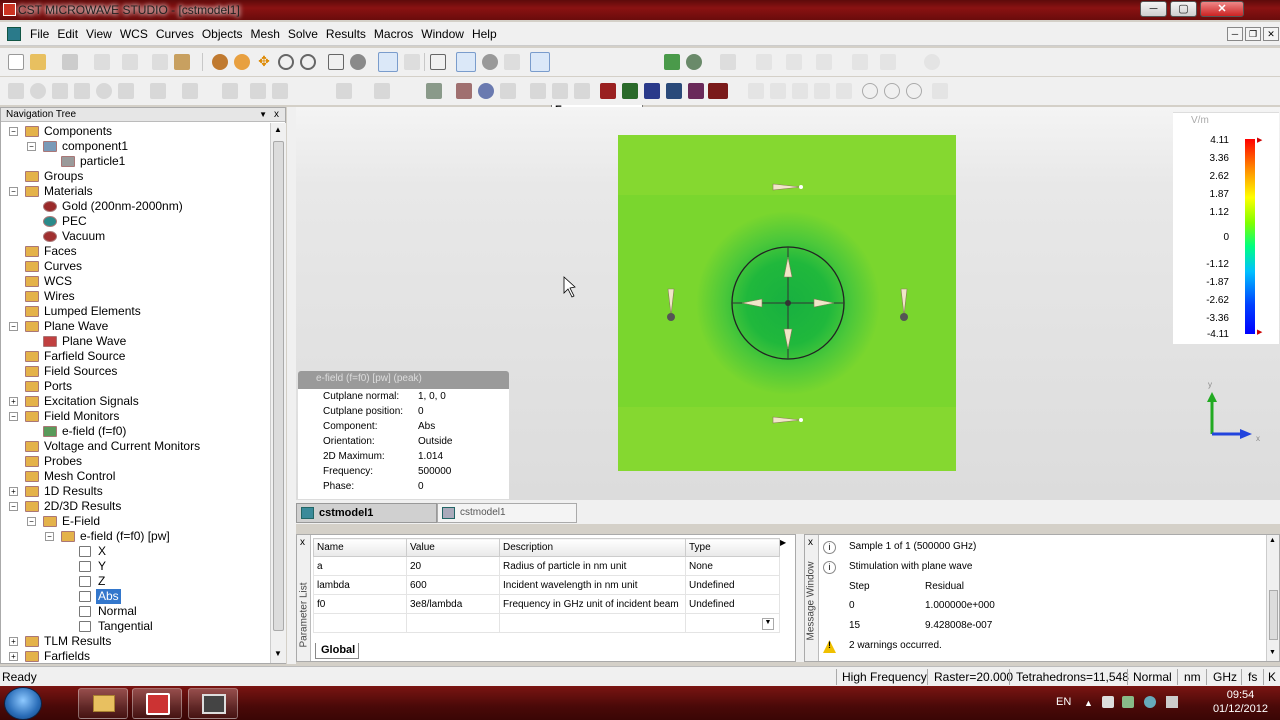  I want to click on extrude-icon, so click(126, 91).